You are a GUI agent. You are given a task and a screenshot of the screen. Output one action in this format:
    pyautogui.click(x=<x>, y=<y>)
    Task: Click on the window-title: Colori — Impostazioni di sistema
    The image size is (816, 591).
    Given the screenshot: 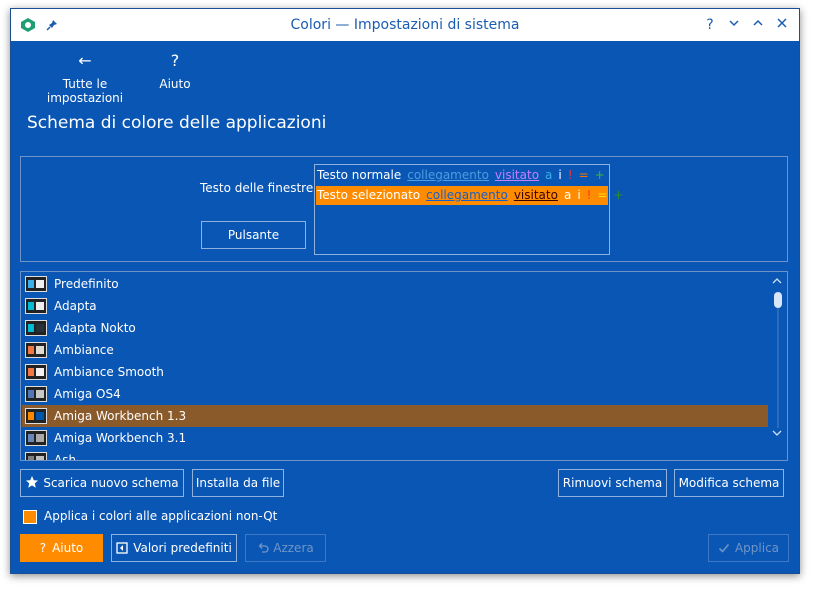 What is the action you would take?
    pyautogui.click(x=405, y=25)
    